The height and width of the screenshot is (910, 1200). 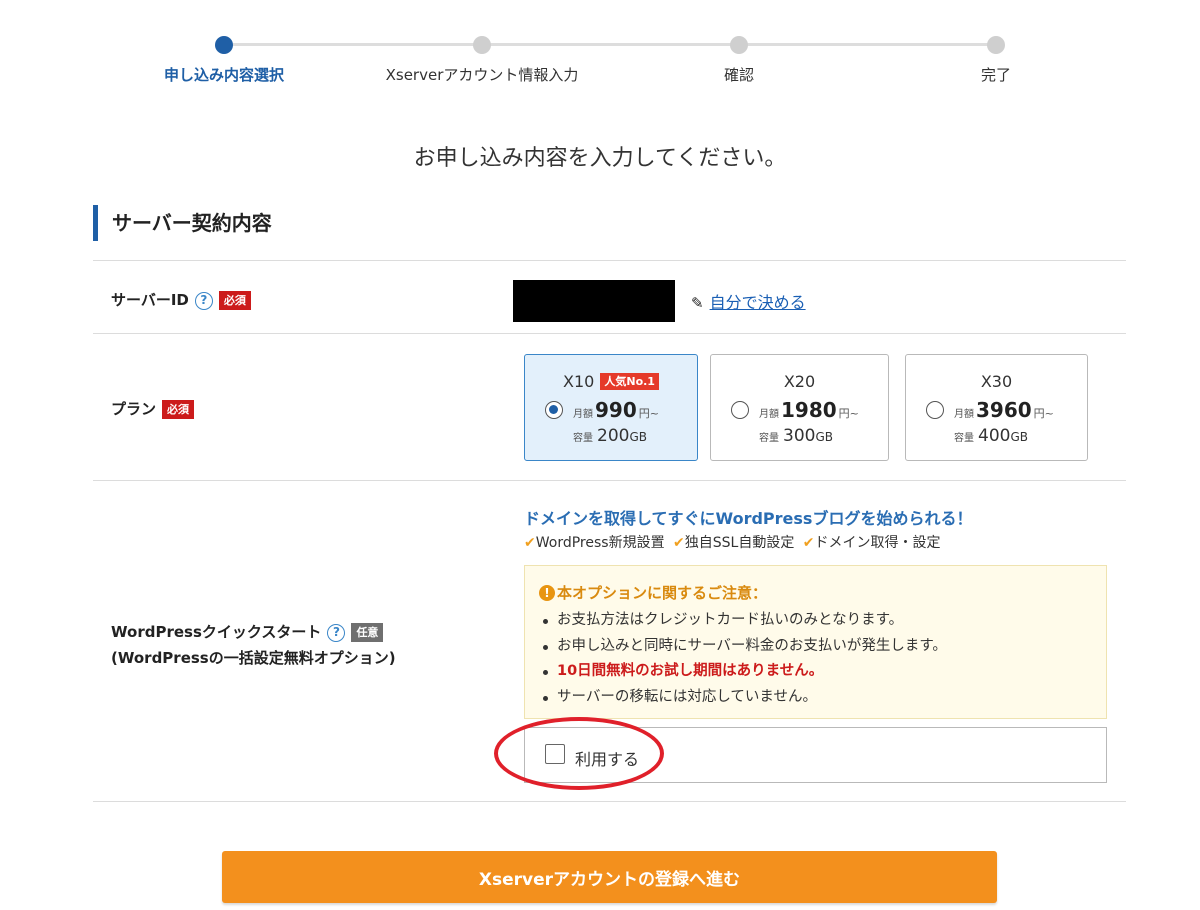 I want to click on plan-name-row: X10 人気No.1, so click(x=611, y=381).